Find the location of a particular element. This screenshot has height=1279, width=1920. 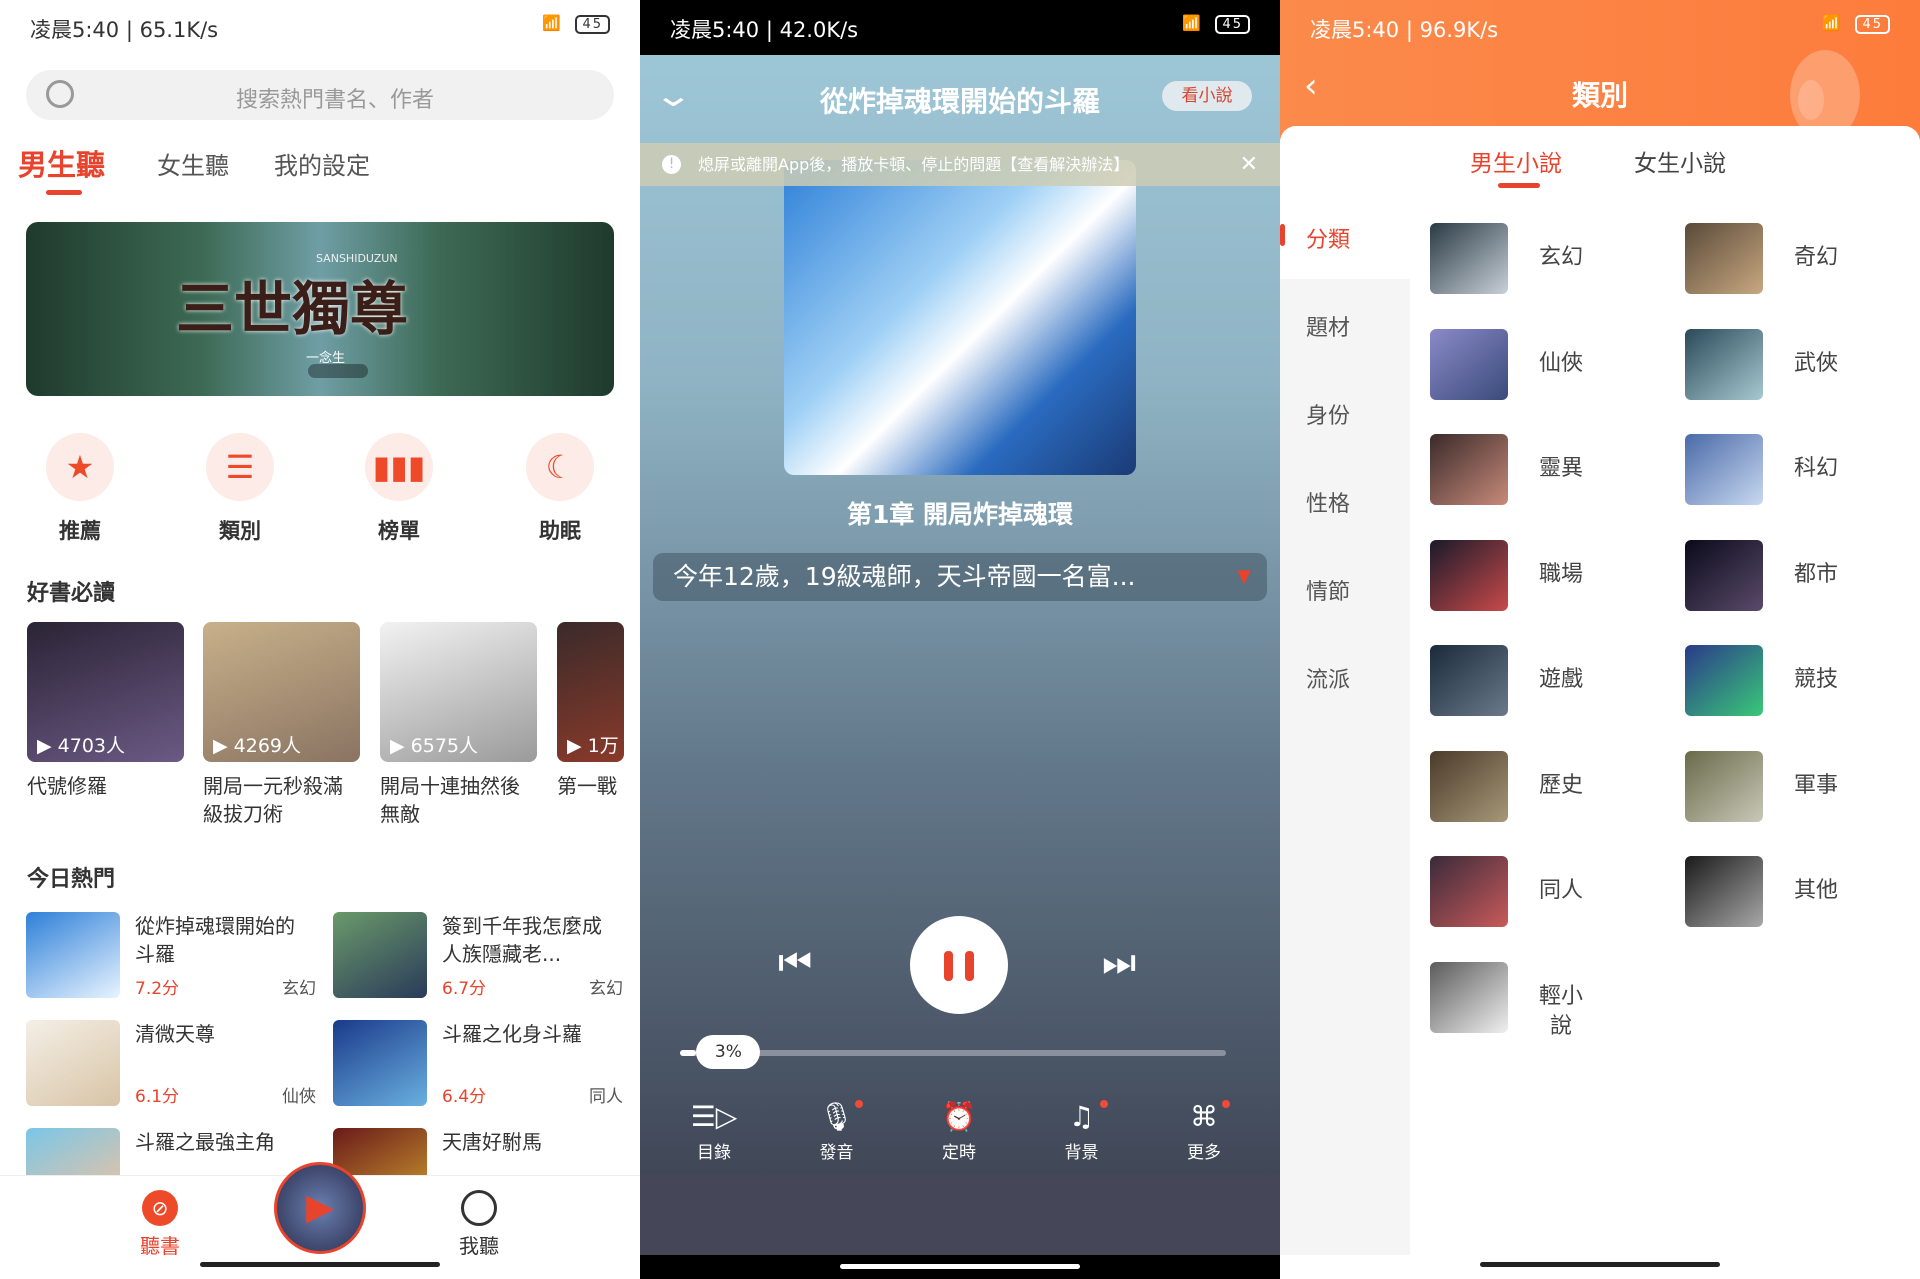

category-item: 職場 is located at coordinates (1550, 575).